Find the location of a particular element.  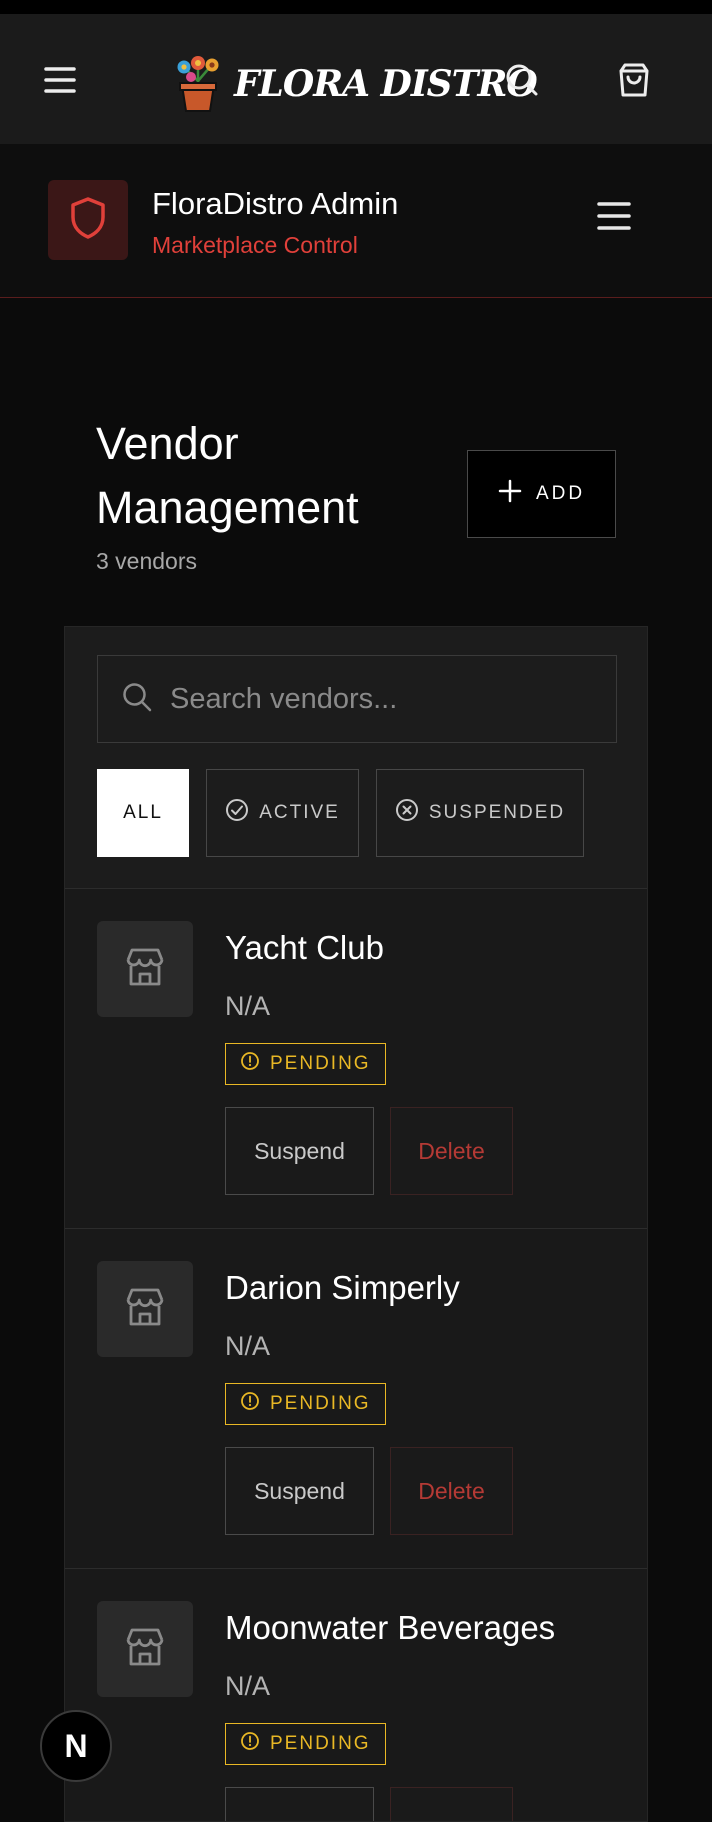

page-title: Vendor Management is located at coordinates (227, 475).